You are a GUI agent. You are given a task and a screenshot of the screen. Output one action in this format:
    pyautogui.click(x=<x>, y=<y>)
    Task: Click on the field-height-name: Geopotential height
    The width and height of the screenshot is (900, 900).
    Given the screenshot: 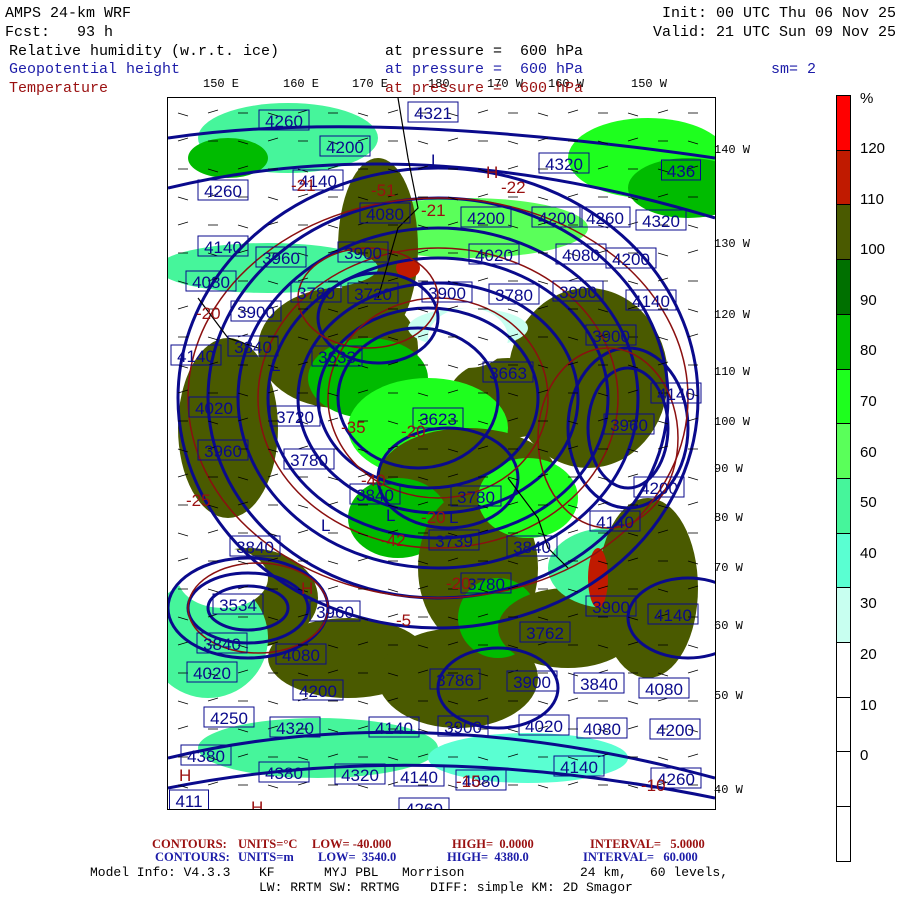 What is the action you would take?
    pyautogui.click(x=95, y=69)
    